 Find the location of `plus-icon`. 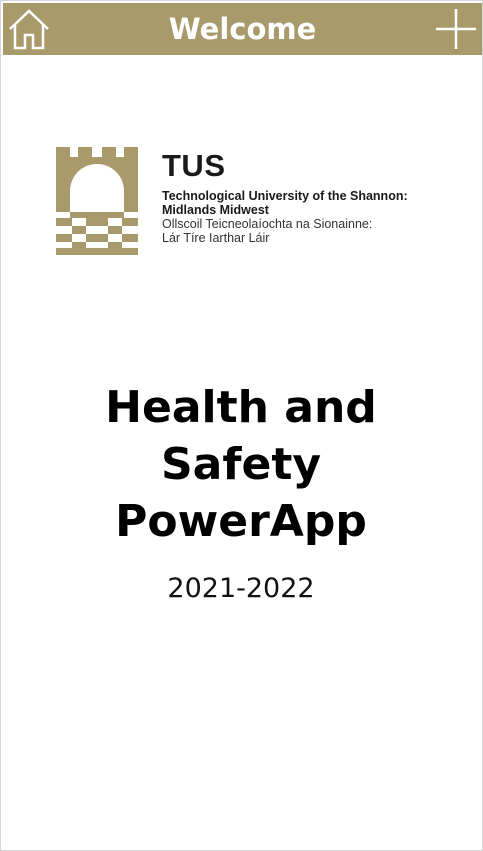

plus-icon is located at coordinates (456, 29).